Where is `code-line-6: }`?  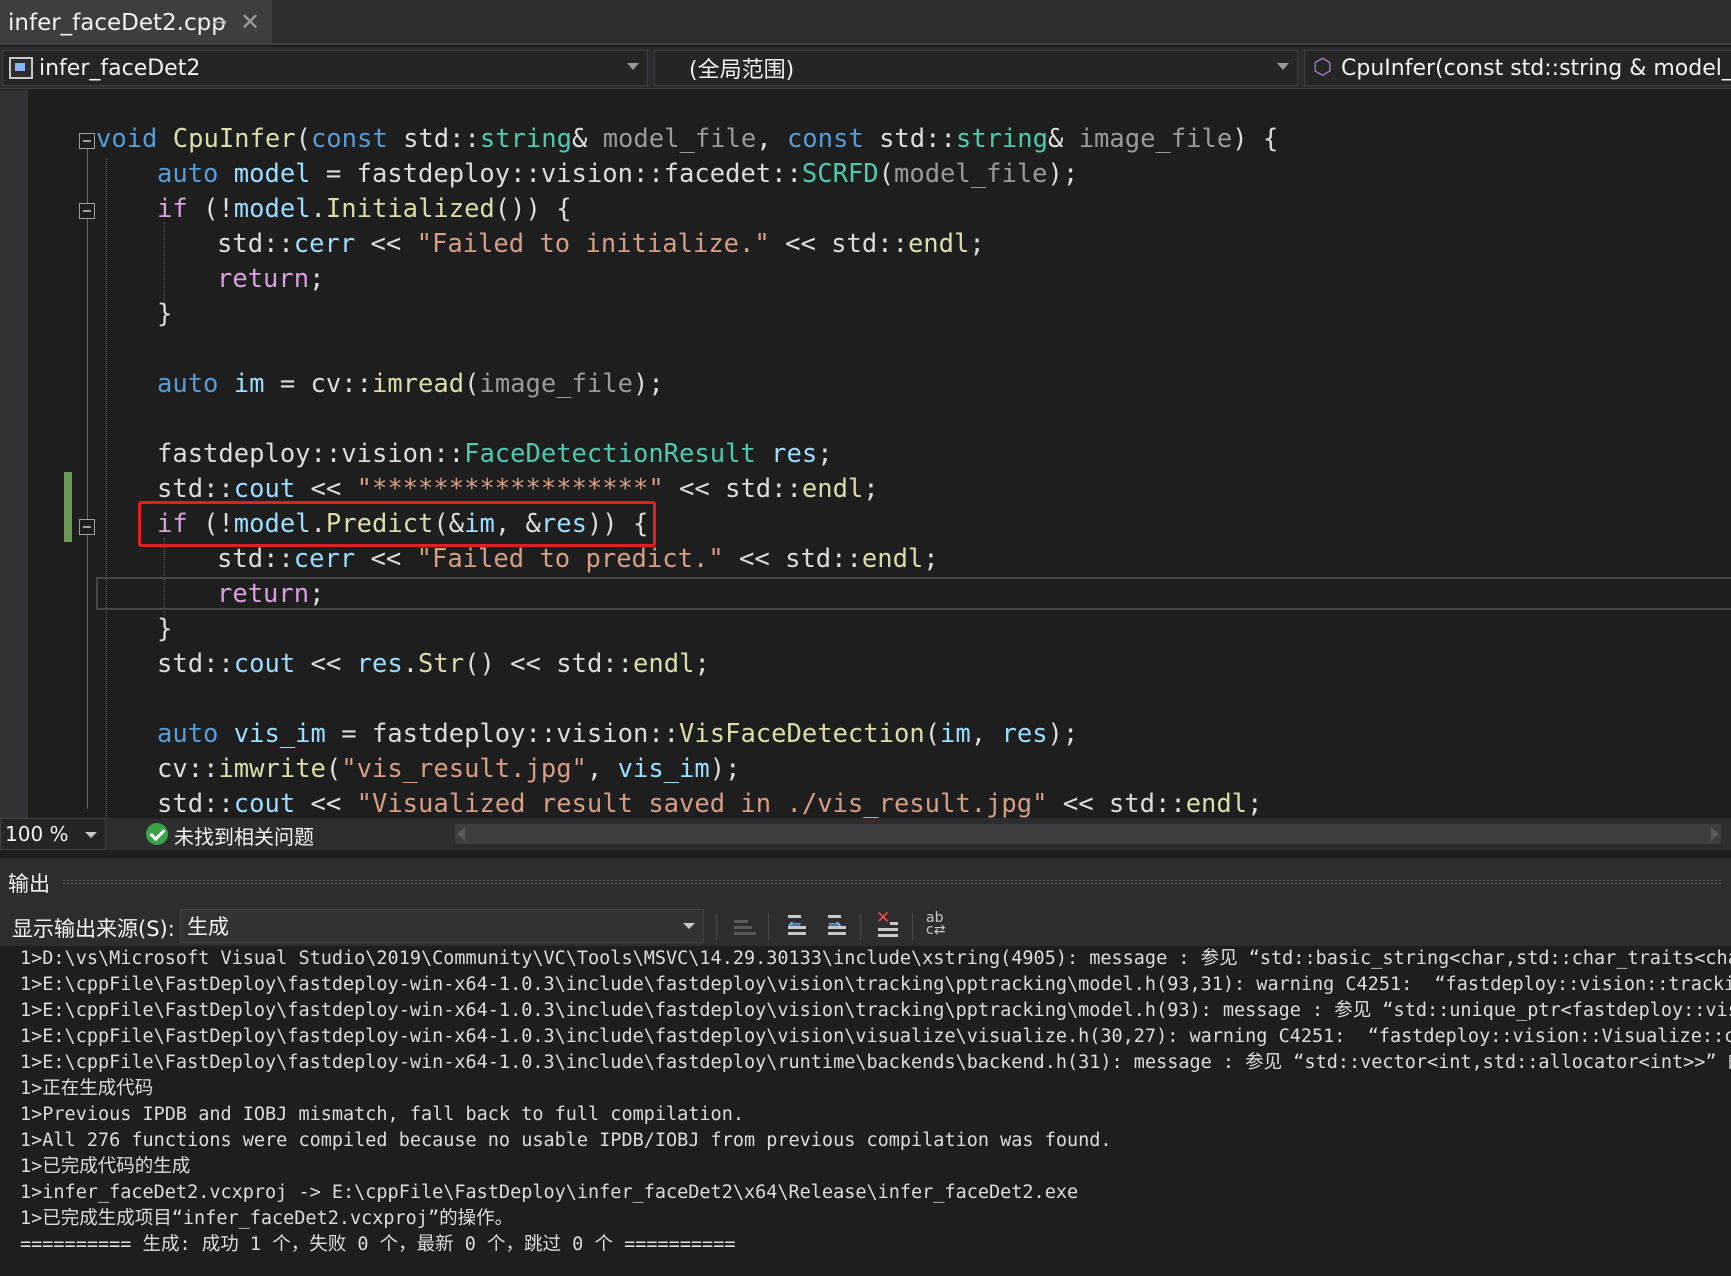
code-line-6: } is located at coordinates (164, 314).